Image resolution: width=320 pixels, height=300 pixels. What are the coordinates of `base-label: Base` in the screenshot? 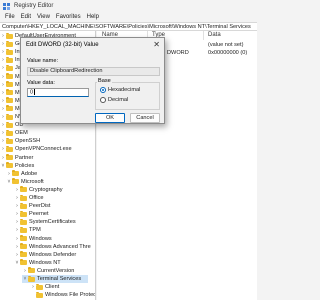 It's located at (104, 81).